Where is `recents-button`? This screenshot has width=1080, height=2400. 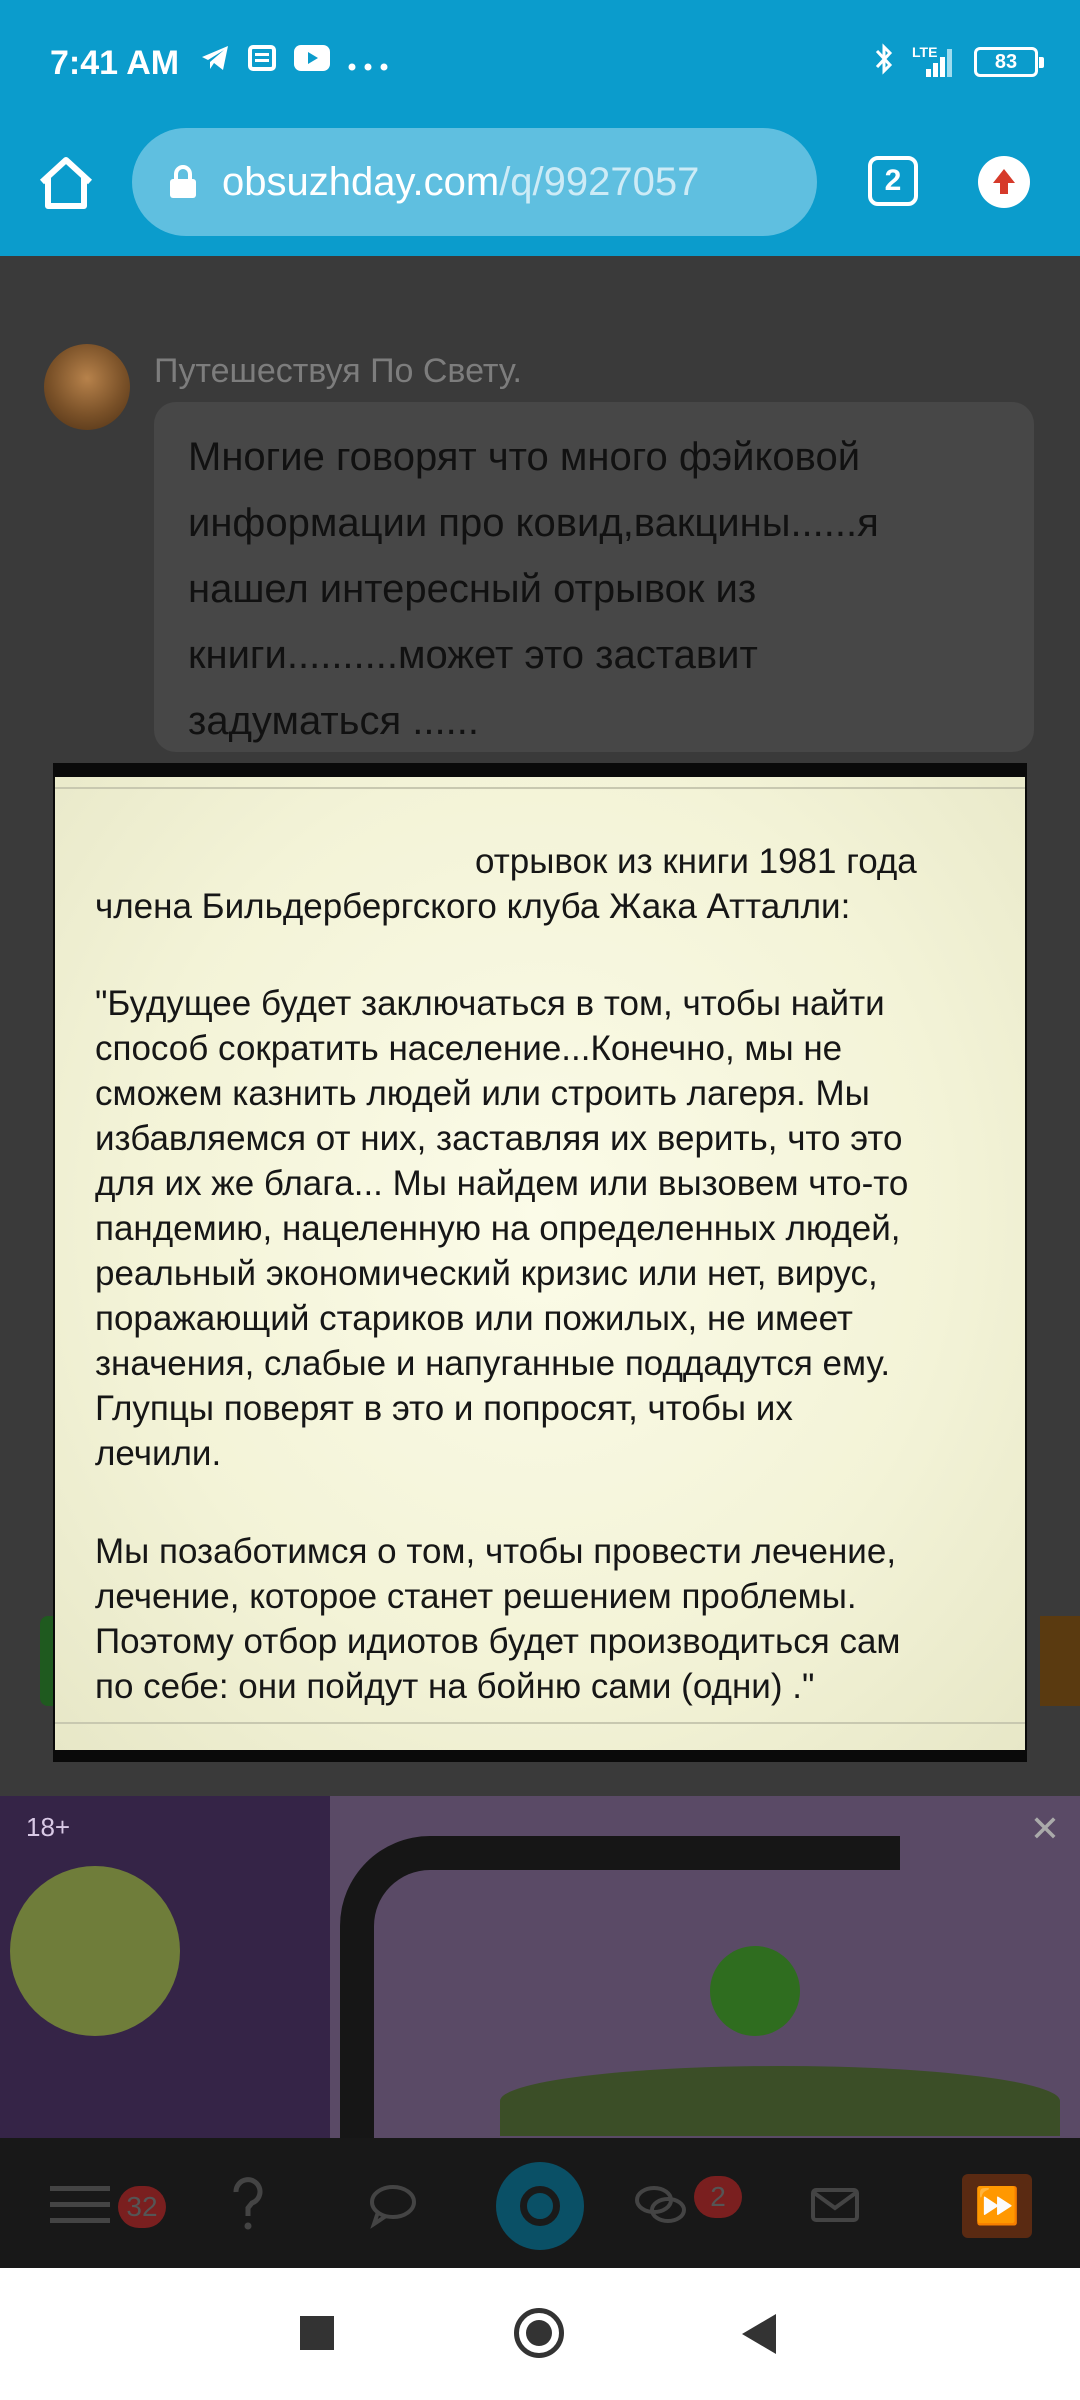 recents-button is located at coordinates (317, 2333).